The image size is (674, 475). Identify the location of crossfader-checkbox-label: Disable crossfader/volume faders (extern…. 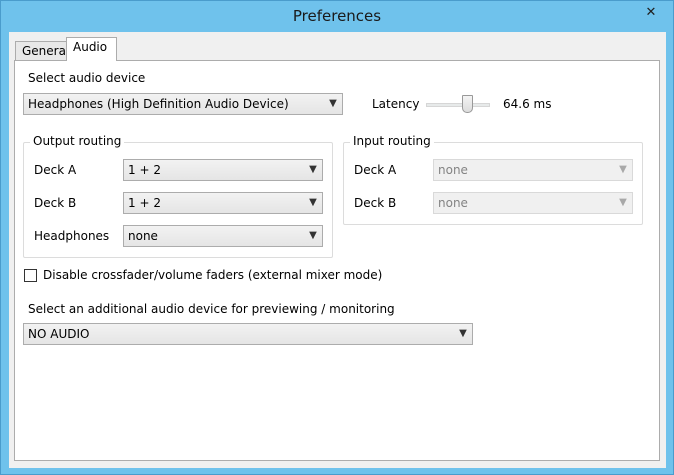
(213, 275).